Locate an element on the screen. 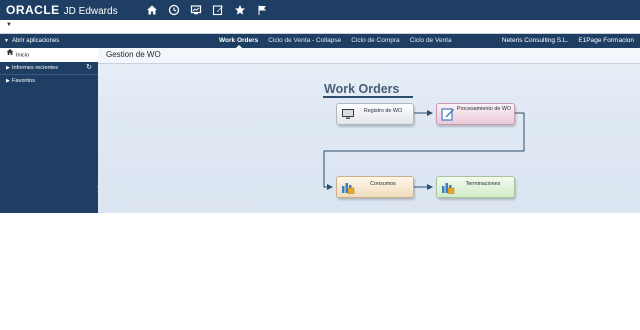 The image size is (640, 330). open-apps-label: Abrir aplicaciones is located at coordinates (35, 41).